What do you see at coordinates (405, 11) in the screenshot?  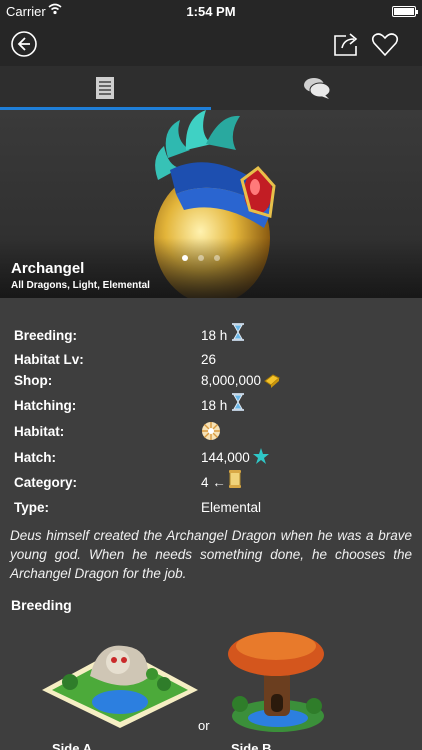 I see `battery-icon` at bounding box center [405, 11].